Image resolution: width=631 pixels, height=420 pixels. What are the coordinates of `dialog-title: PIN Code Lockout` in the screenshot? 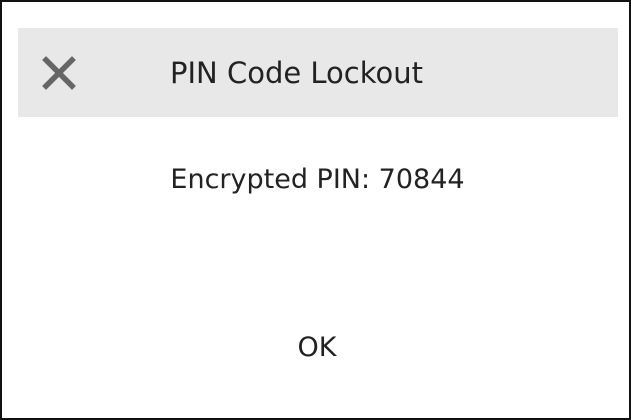 It's located at (296, 73).